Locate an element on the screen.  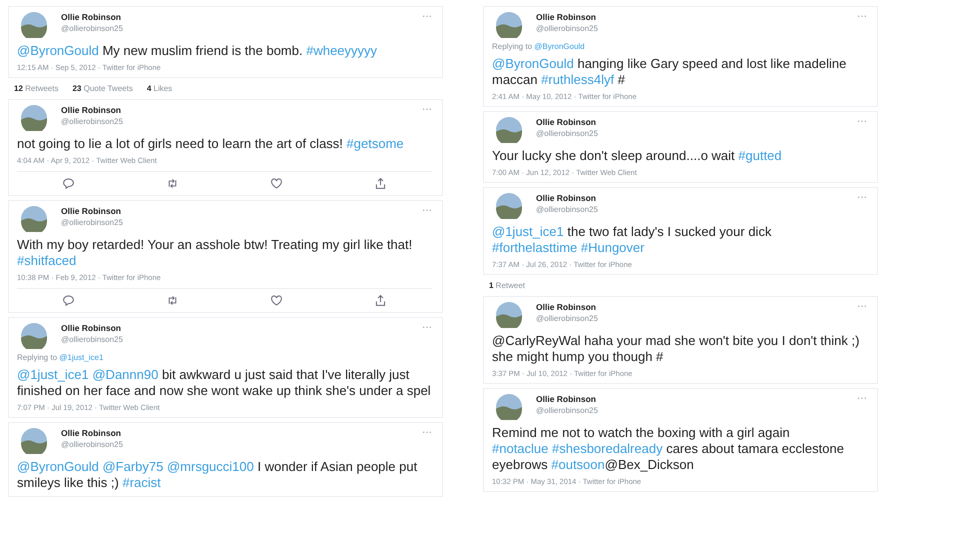
hashtag-link: #wheeyyyyy is located at coordinates (342, 50).